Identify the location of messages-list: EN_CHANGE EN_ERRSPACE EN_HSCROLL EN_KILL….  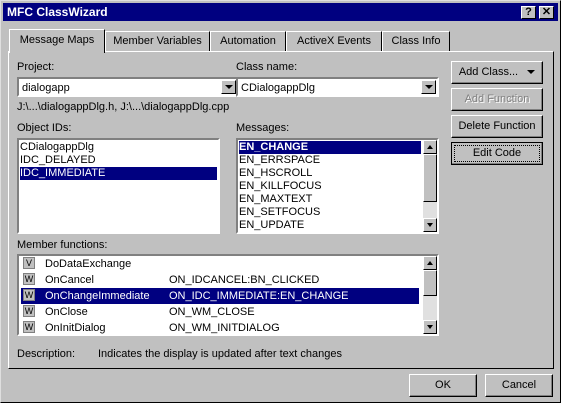
(337, 186).